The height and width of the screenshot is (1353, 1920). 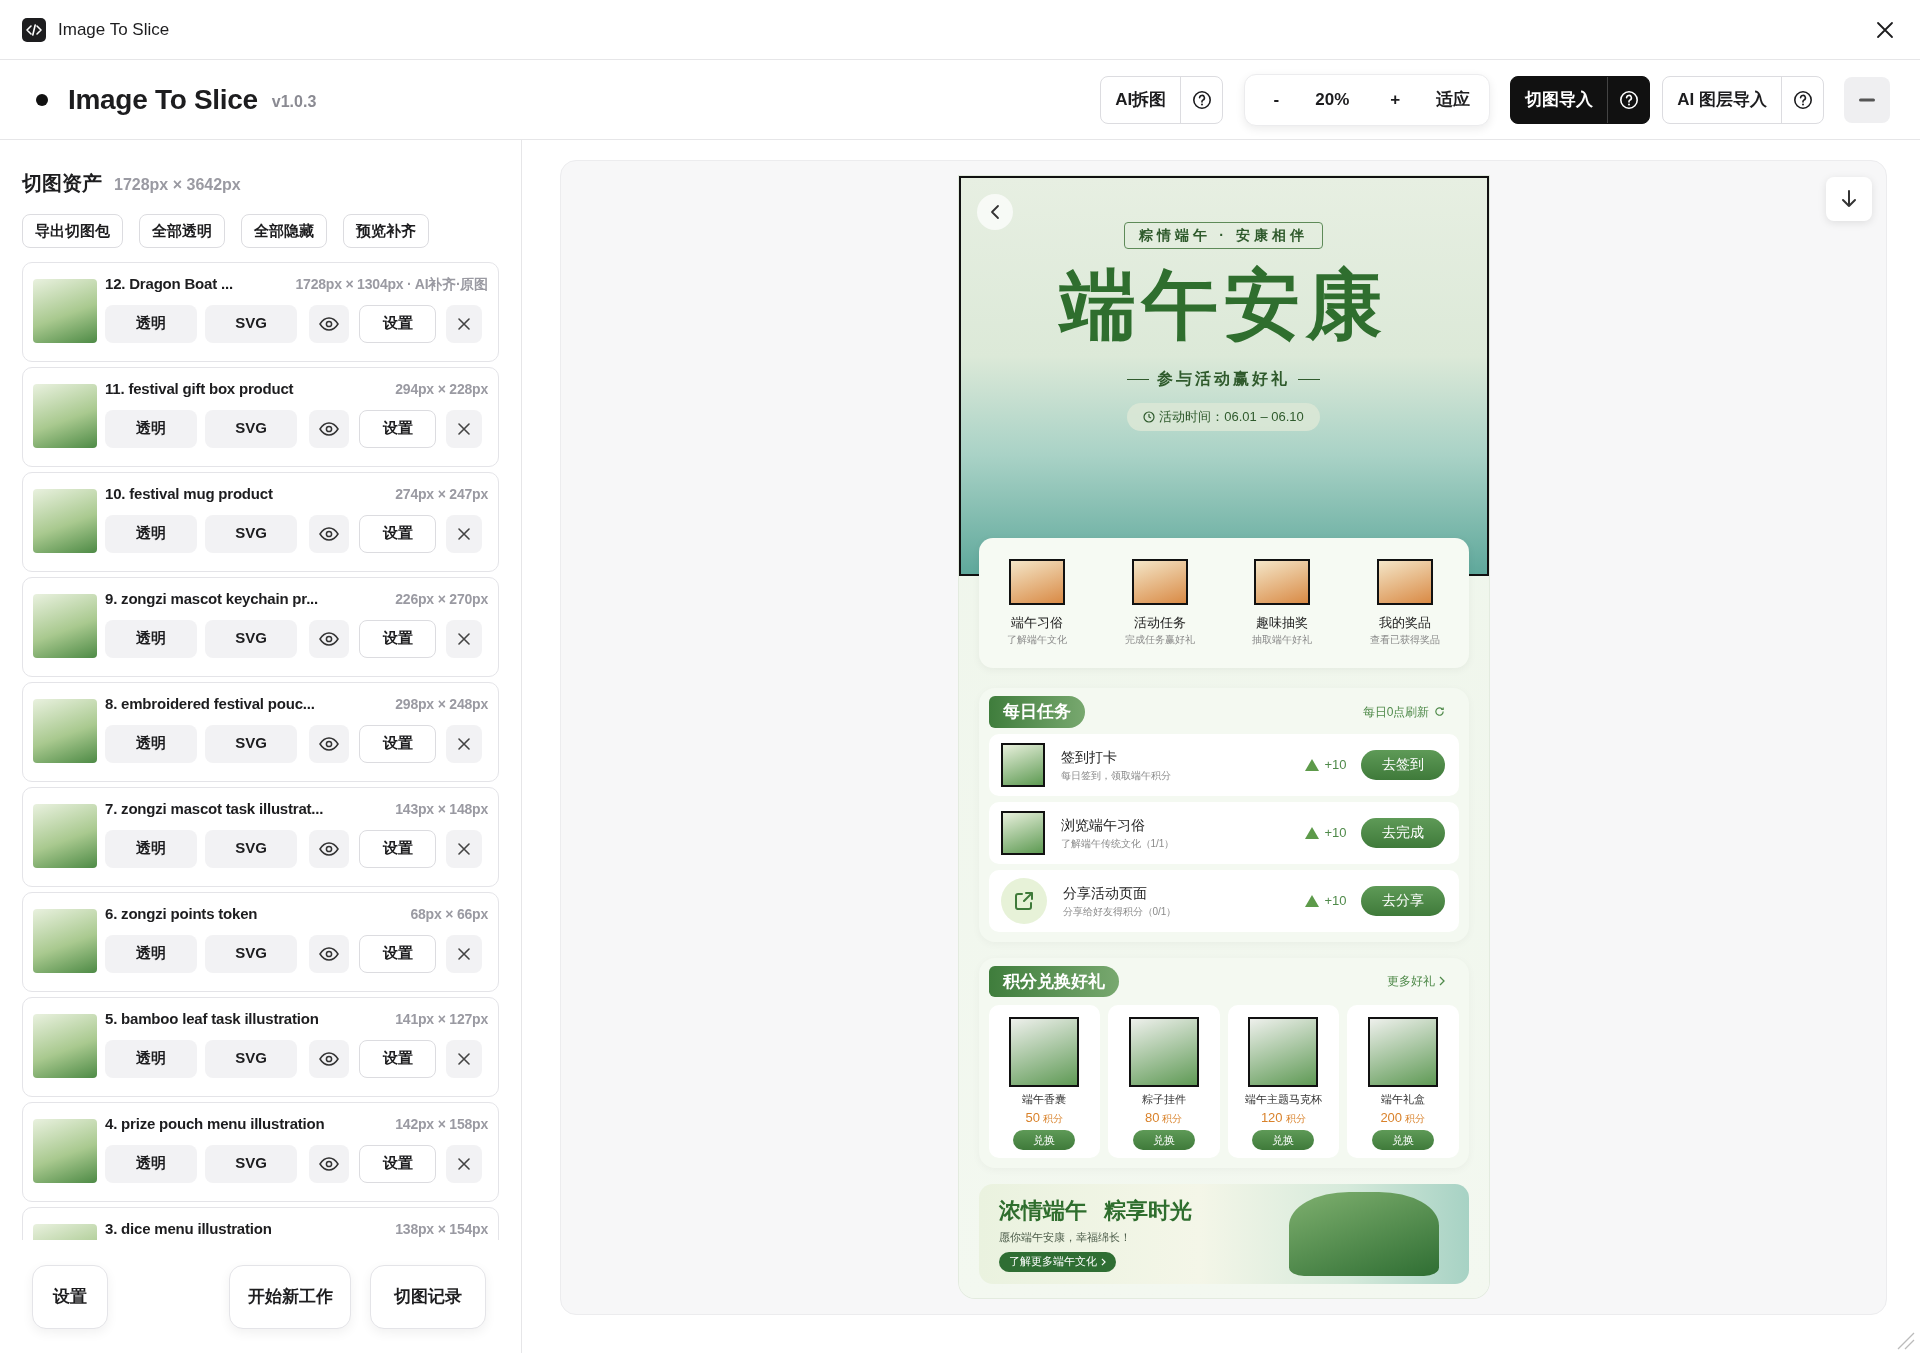 I want to click on action-button: 全部隐藏, so click(x=284, y=231).